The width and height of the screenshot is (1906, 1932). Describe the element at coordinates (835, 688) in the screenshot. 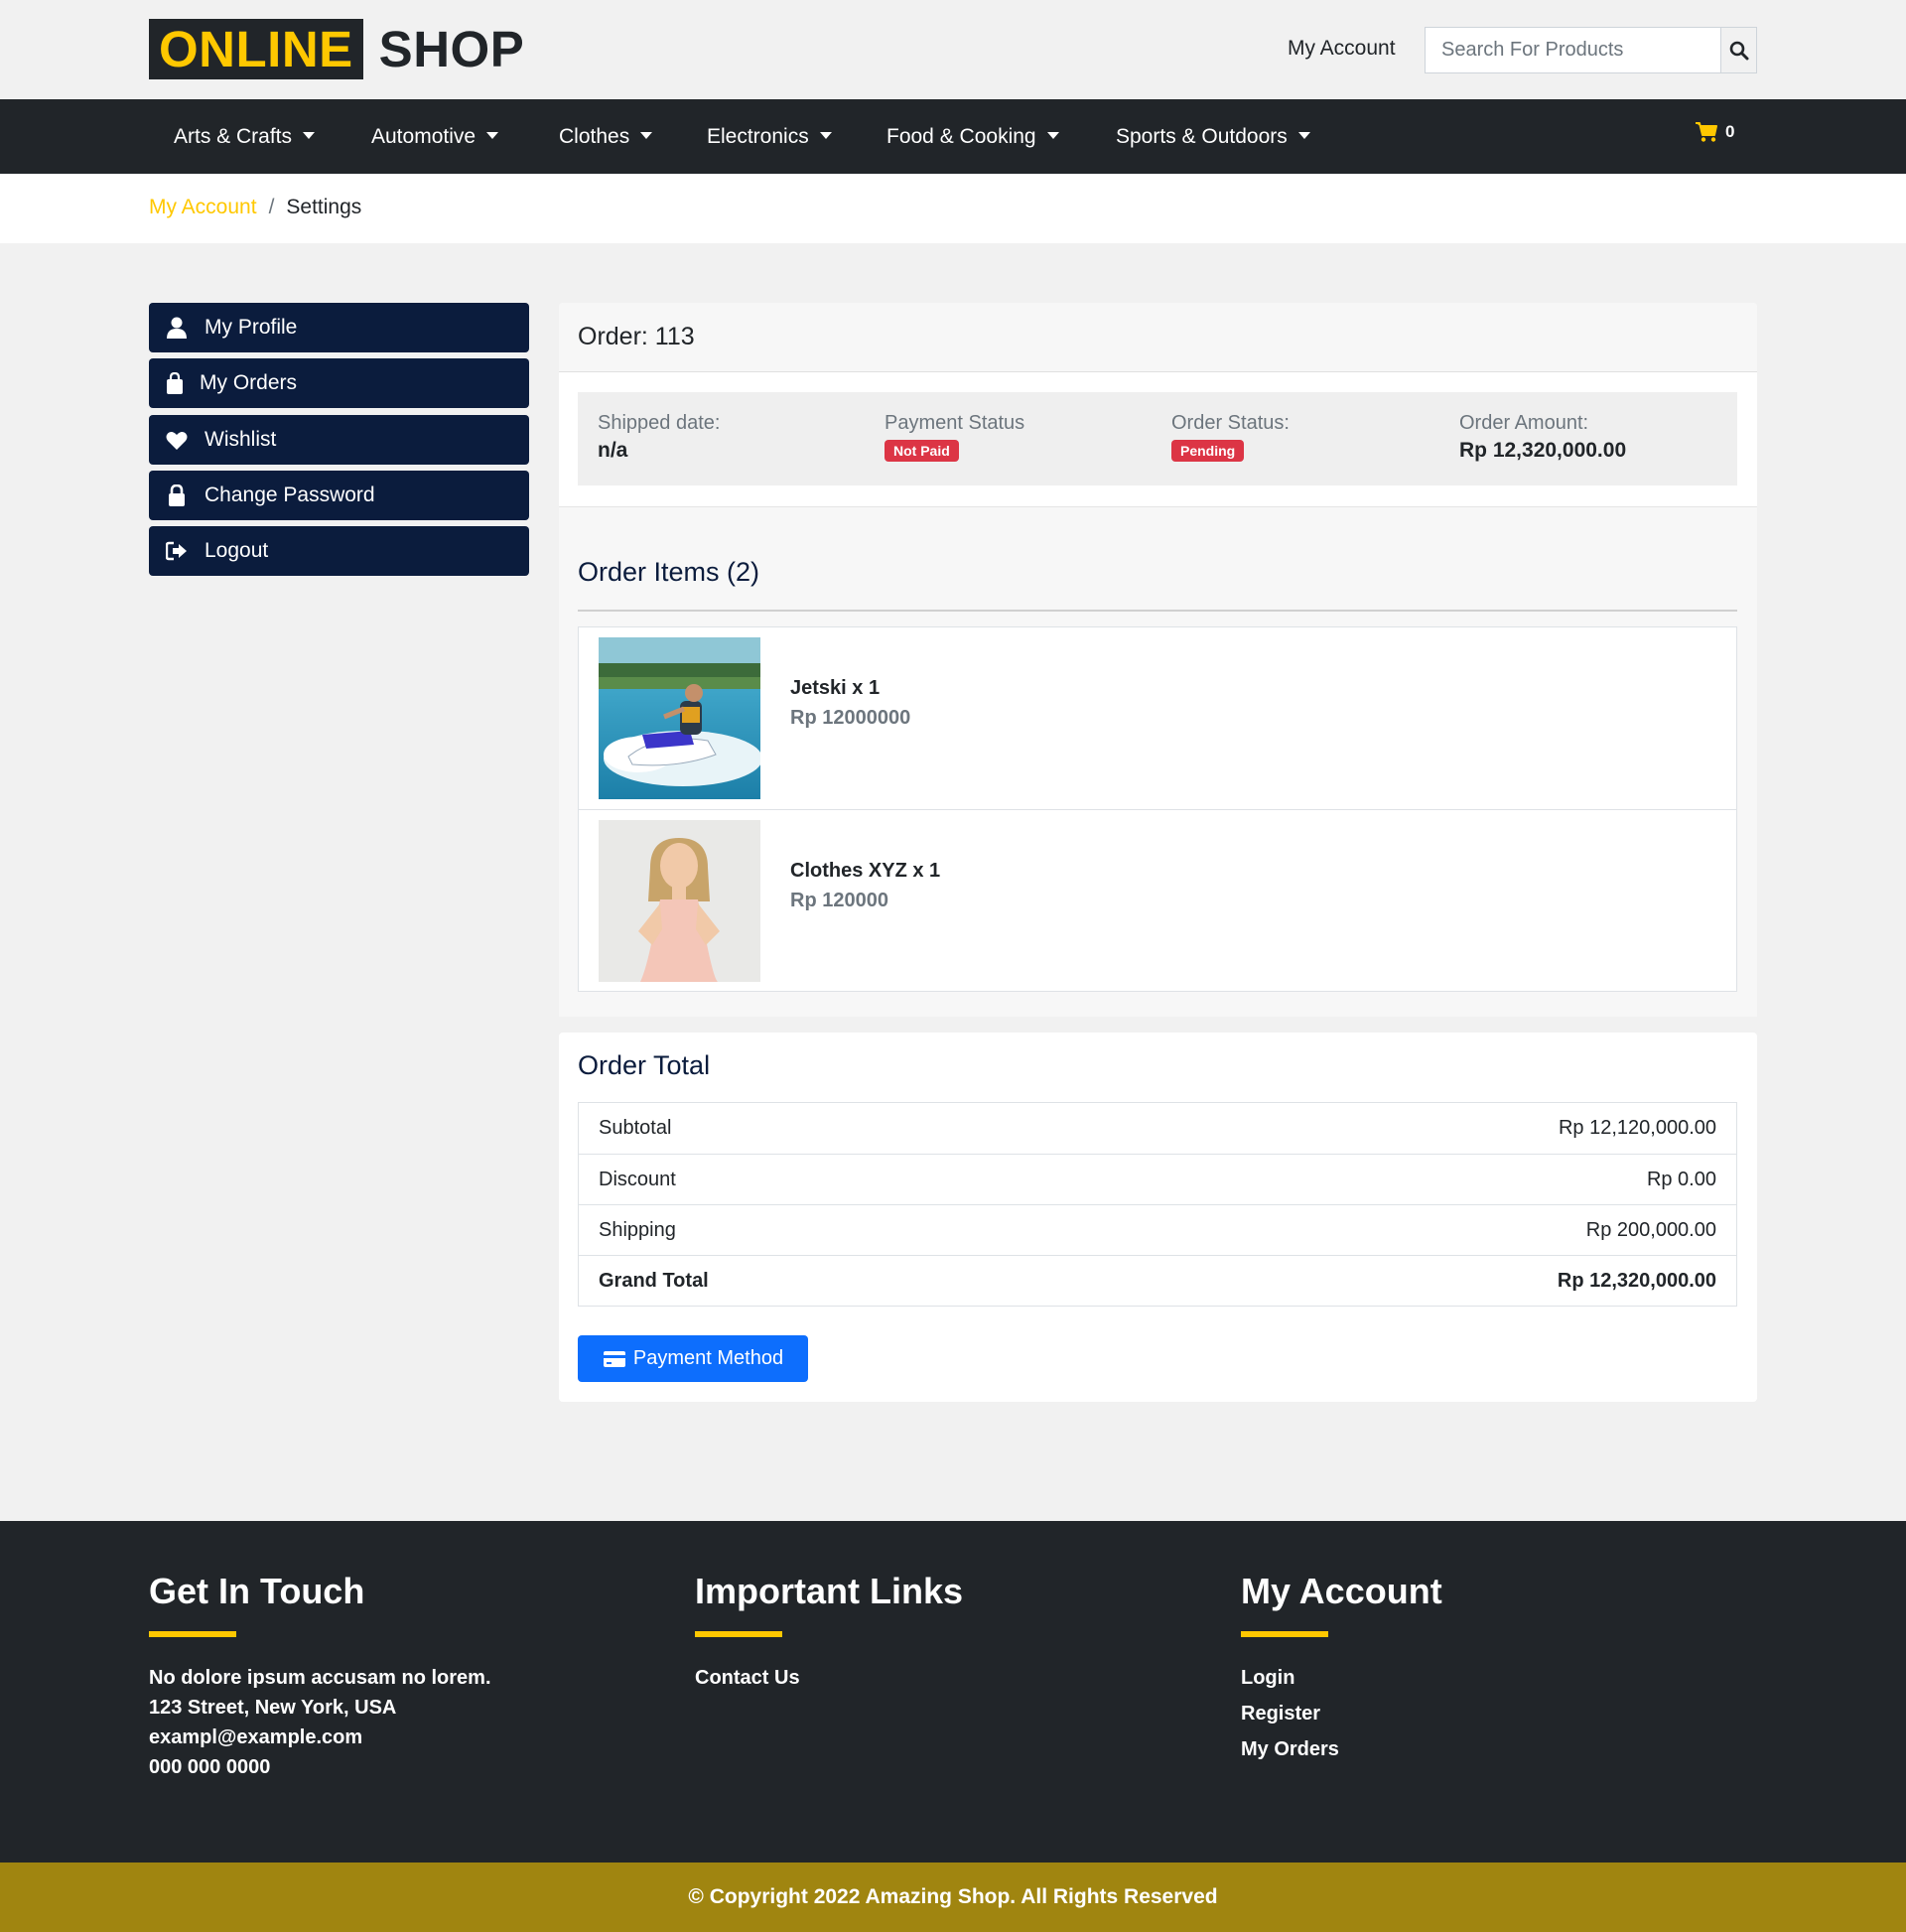

I see `item-name: Jetski x 1` at that location.